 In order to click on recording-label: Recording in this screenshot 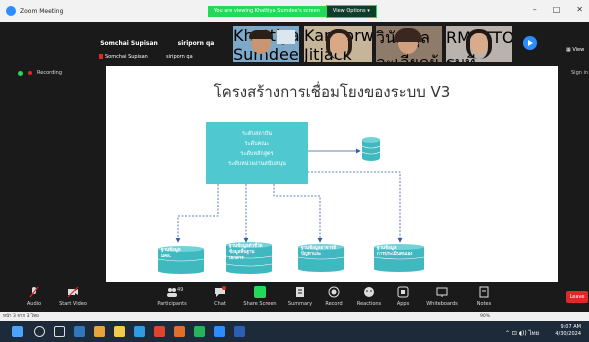, I will do `click(50, 73)`.